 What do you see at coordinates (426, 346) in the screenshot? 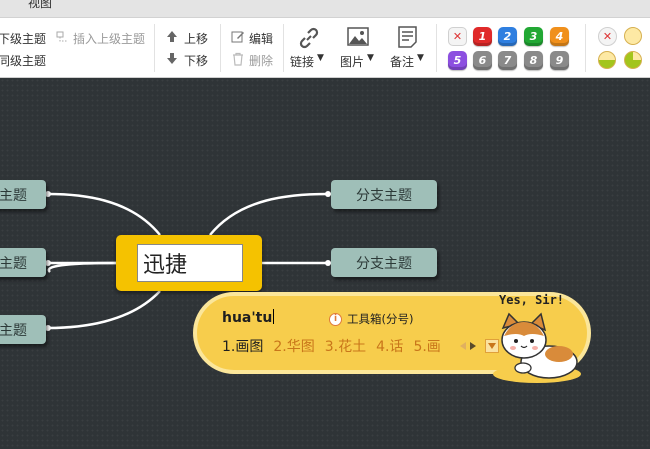
I see `ime-candidate: 5.画` at bounding box center [426, 346].